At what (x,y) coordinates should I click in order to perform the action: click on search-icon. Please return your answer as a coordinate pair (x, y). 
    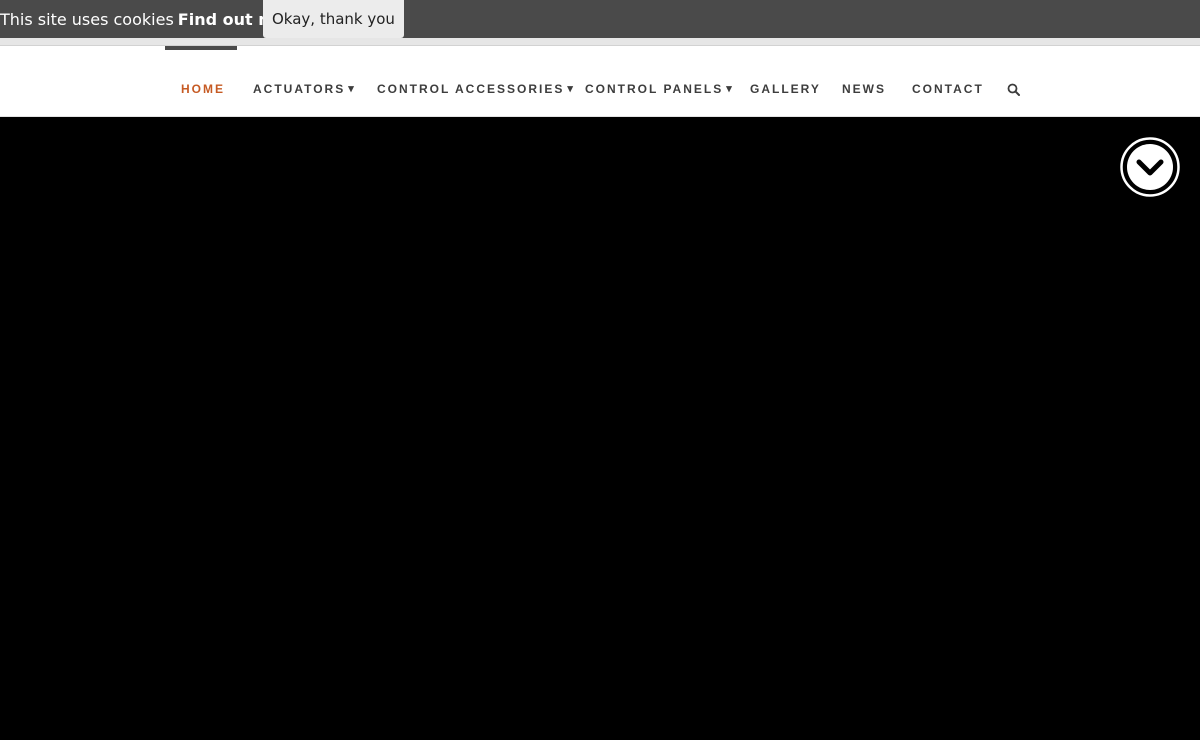
    Looking at the image, I should click on (1014, 89).